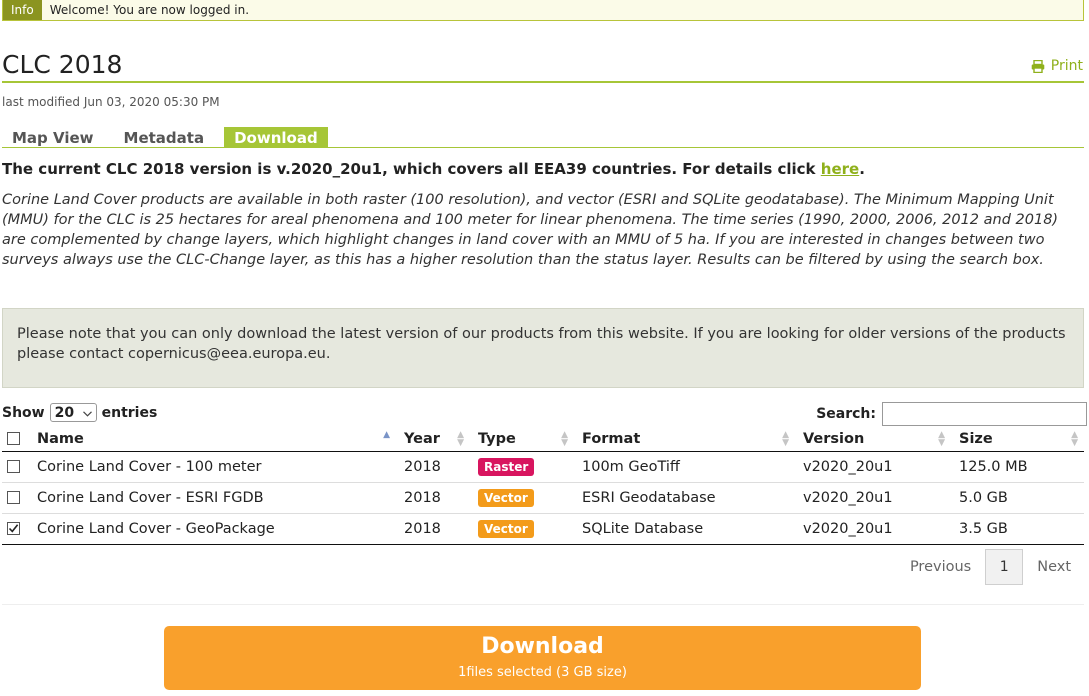 This screenshot has height=696, width=1089. I want to click on column-header-size: Size ▲ ▼, so click(1017, 439).